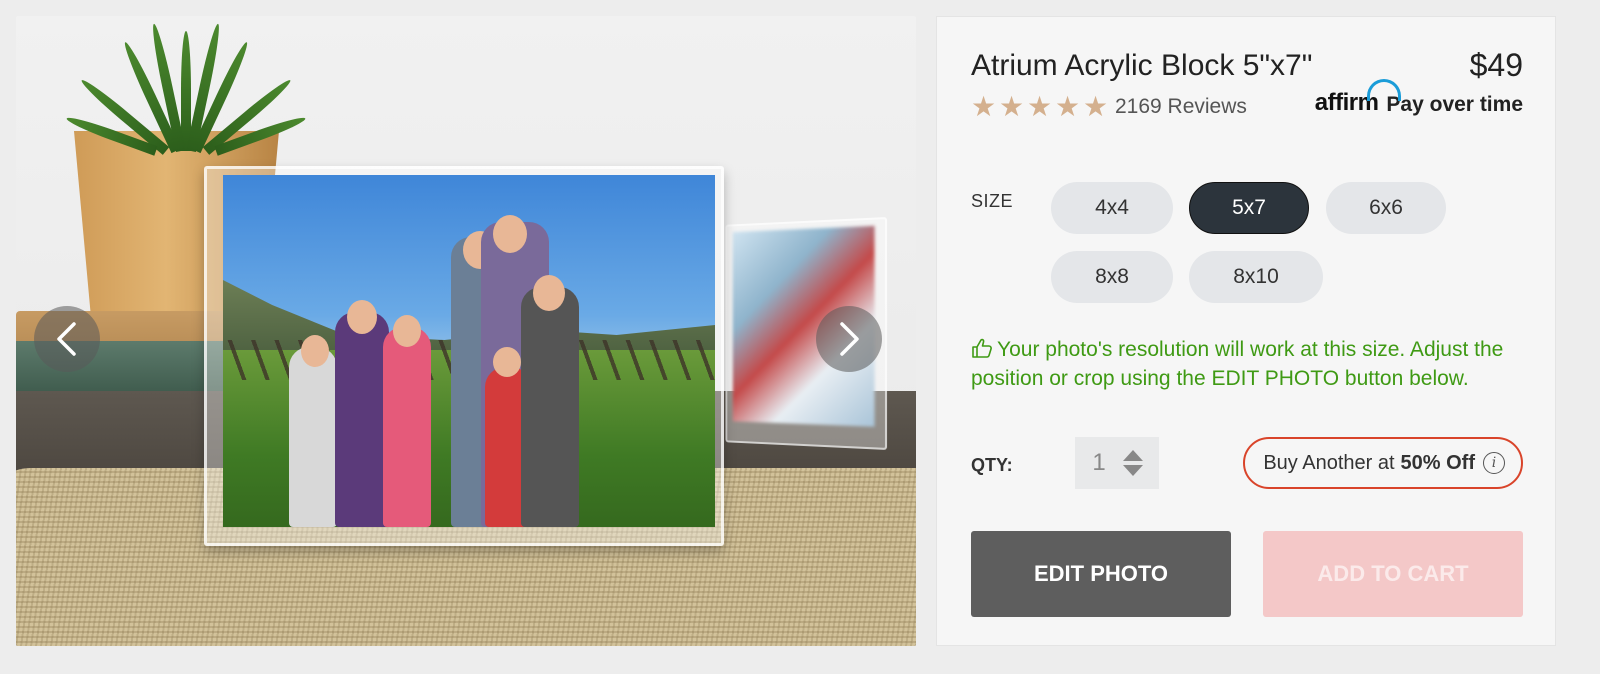 The image size is (1600, 674). What do you see at coordinates (1099, 463) in the screenshot?
I see `qty-input: 1` at bounding box center [1099, 463].